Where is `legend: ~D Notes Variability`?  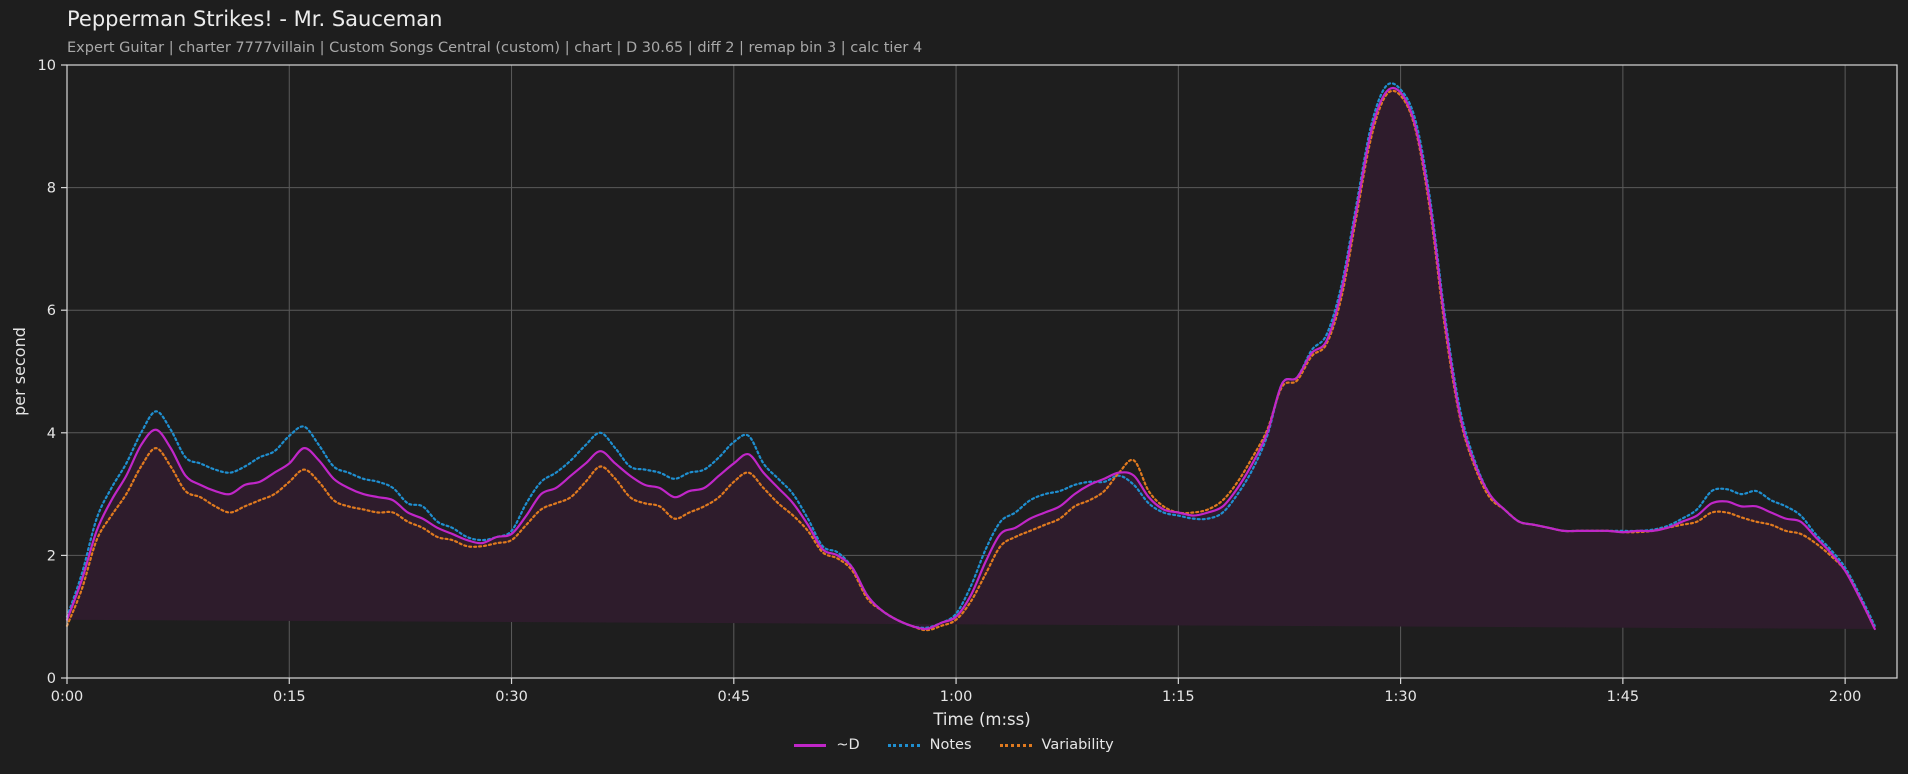
legend: ~D Notes Variability is located at coordinates (954, 745).